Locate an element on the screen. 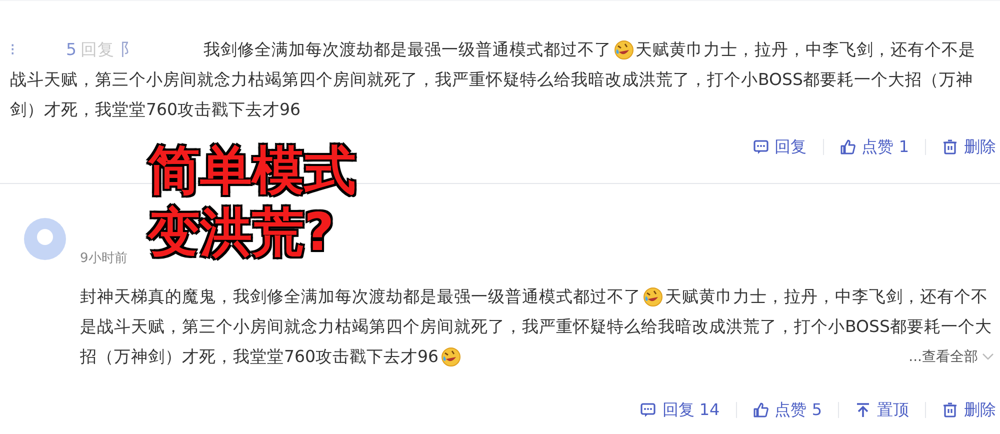 The height and width of the screenshot is (434, 1000). comment-text: 封神天梯真的魔鬼，我剑修全满加每次渡劫都是最强一级普通模式都过不了 is located at coordinates (360, 297).